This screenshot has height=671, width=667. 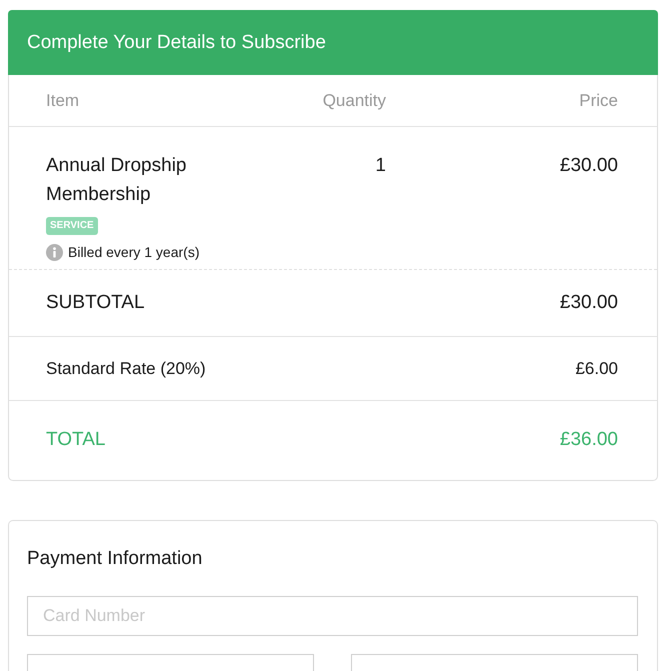 What do you see at coordinates (54, 252) in the screenshot?
I see `info-icon` at bounding box center [54, 252].